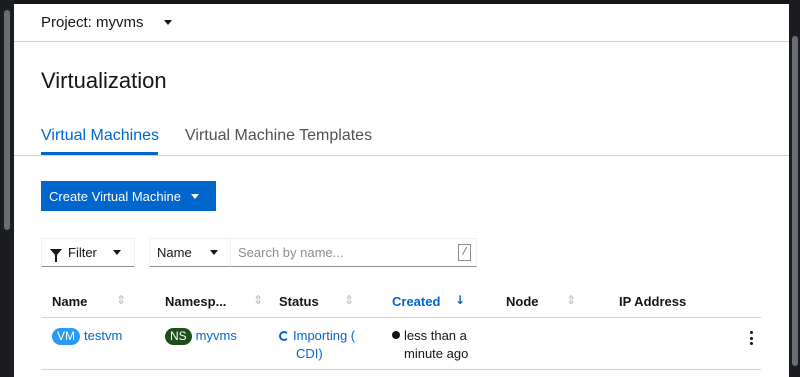 The image size is (800, 377). I want to click on create-virtual-machine-button: Create Virtual Machine, so click(128, 196).